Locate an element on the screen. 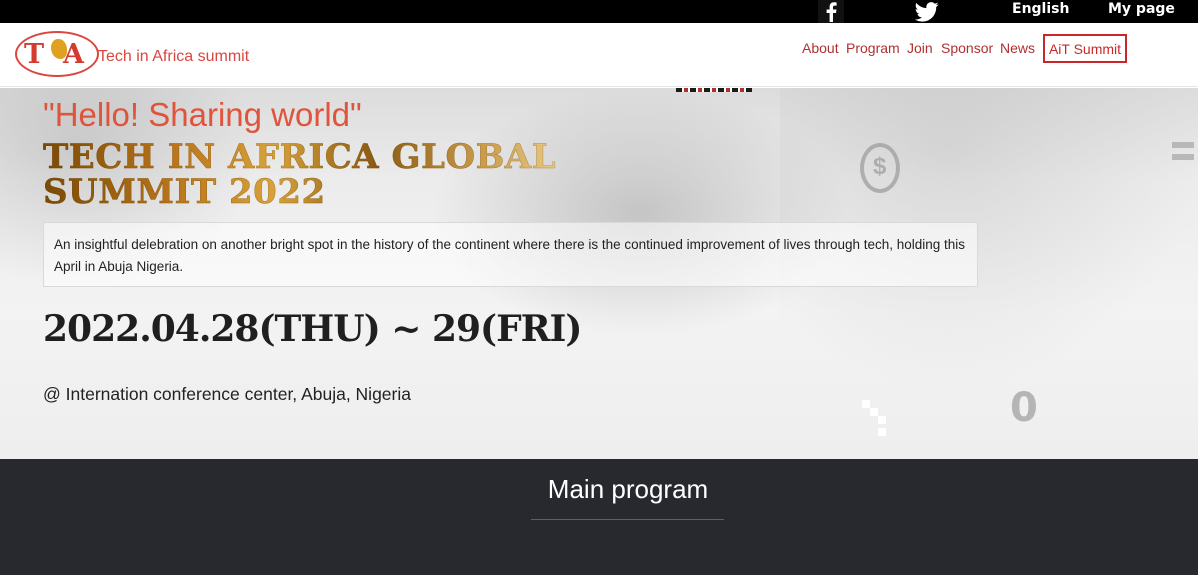  site-logo: T A is located at coordinates (57, 54).